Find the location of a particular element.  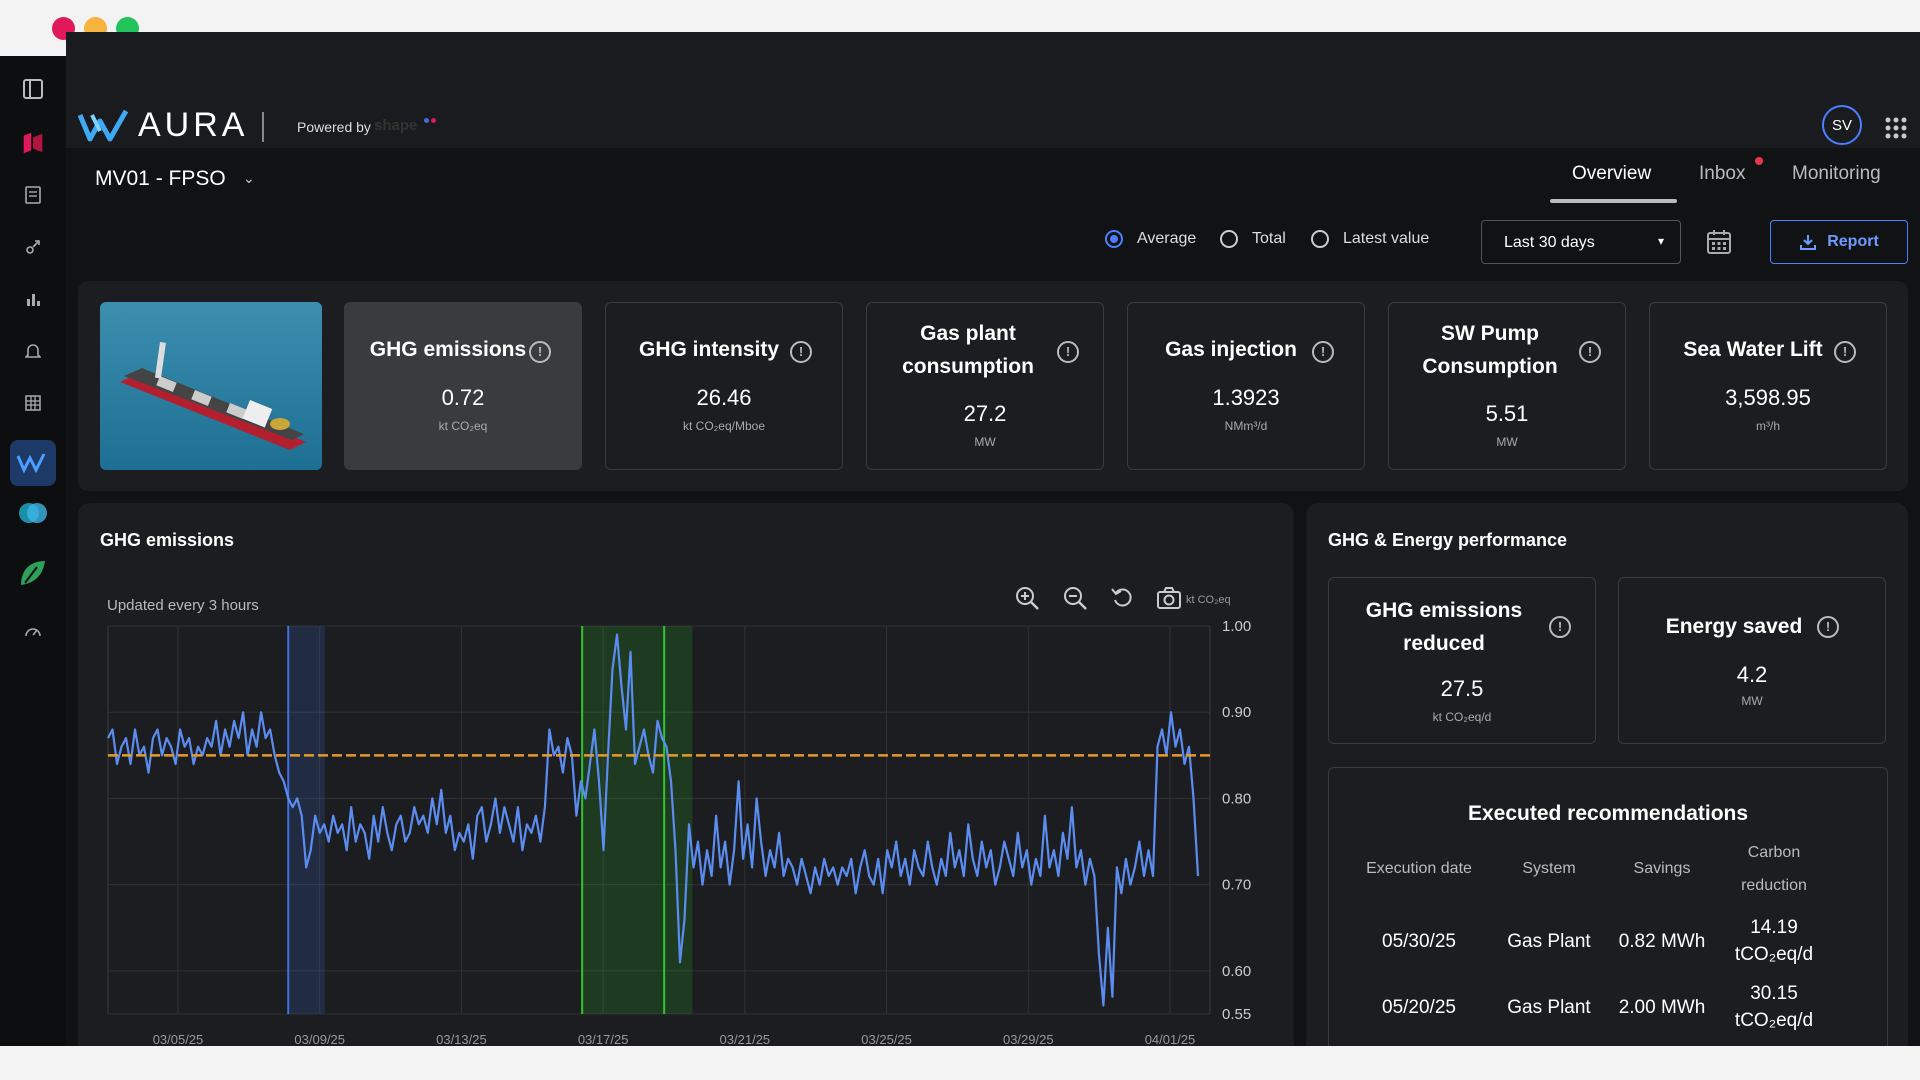

kpi-card: Gas injection! 1.3923 NMm³/d is located at coordinates (1246, 386).